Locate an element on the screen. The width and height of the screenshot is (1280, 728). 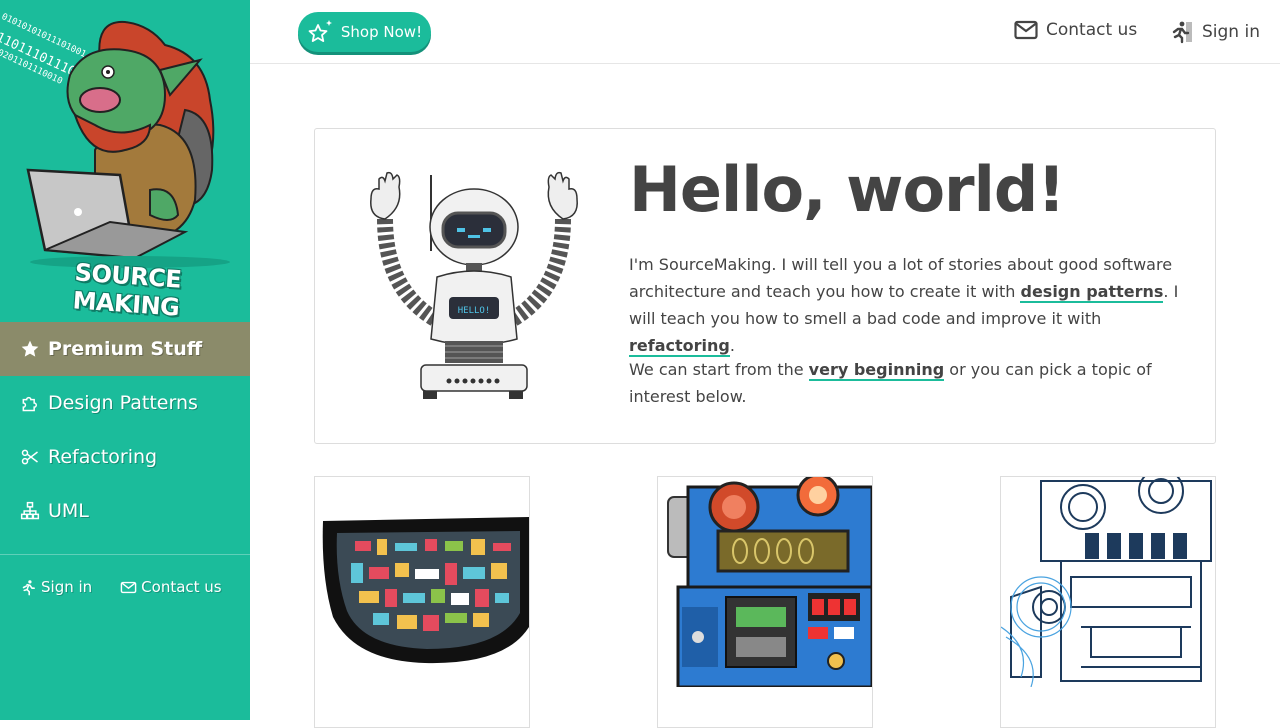
sidebar-item-label: Design Patterns is located at coordinates (123, 403).